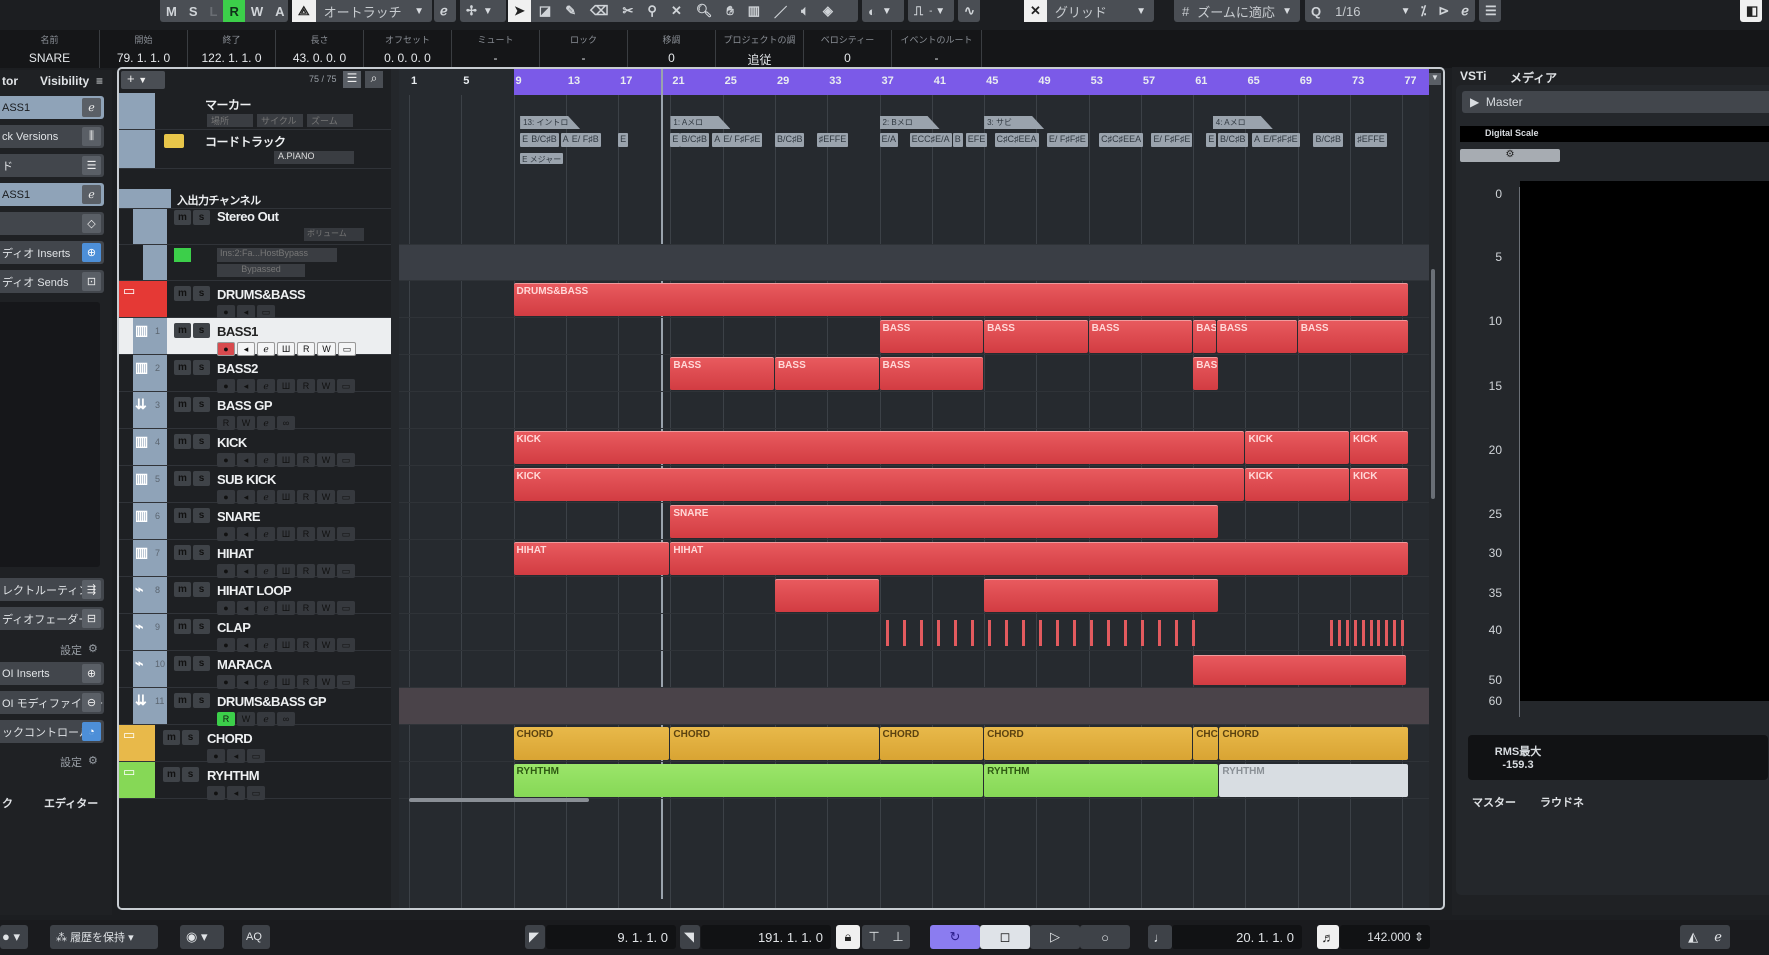 The height and width of the screenshot is (955, 1769). What do you see at coordinates (52, 281) in the screenshot?
I see `inspector-row-6: ディオ Sends ⊡` at bounding box center [52, 281].